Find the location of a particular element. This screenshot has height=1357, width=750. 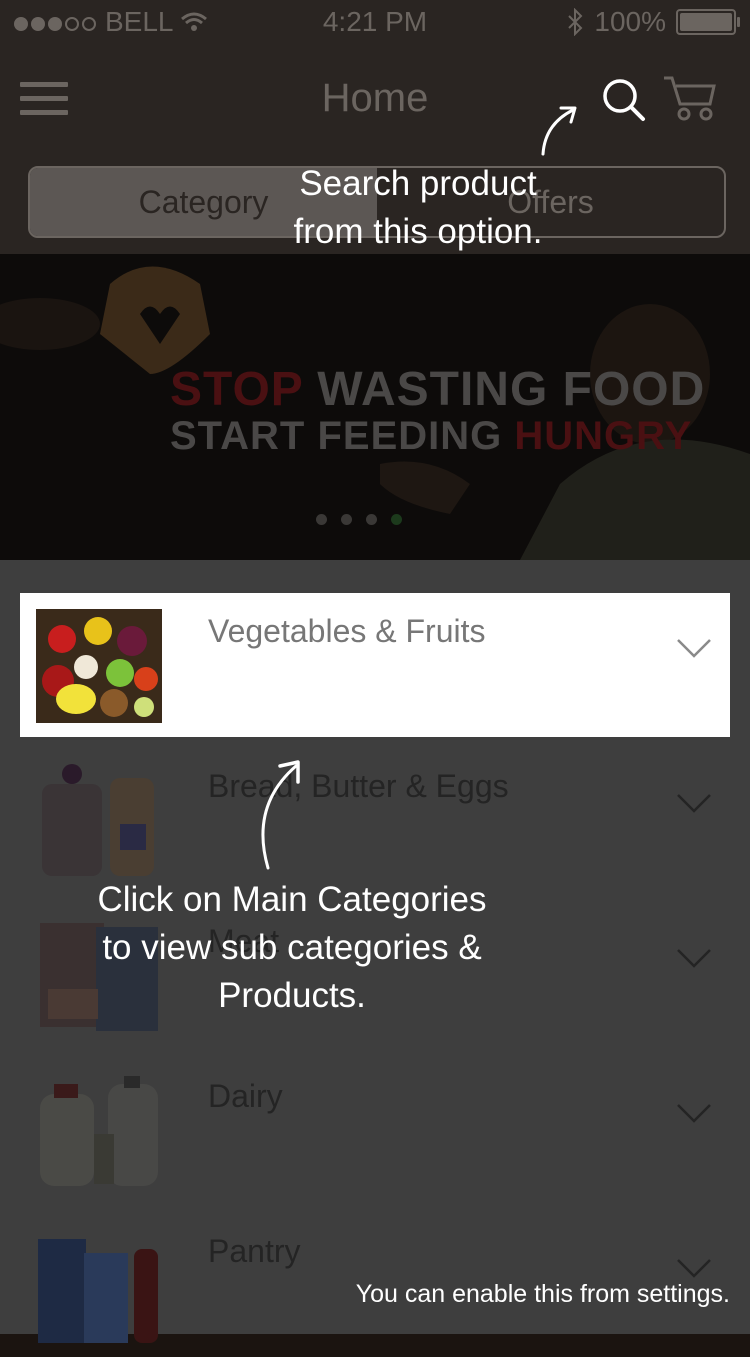

banner-headline-1: STOP WASTING FOOD is located at coordinates (438, 389).